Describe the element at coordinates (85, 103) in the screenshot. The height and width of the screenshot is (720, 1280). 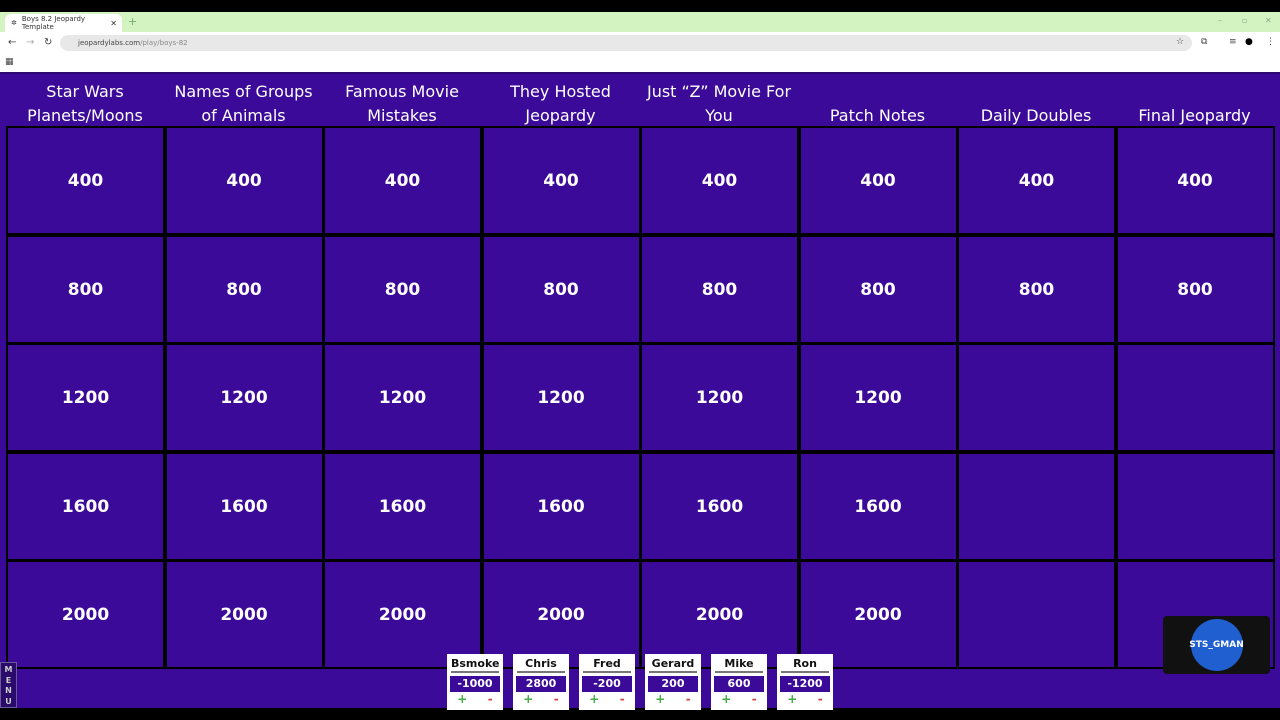
I see `category-header: Star Wars Planets/Moons` at that location.